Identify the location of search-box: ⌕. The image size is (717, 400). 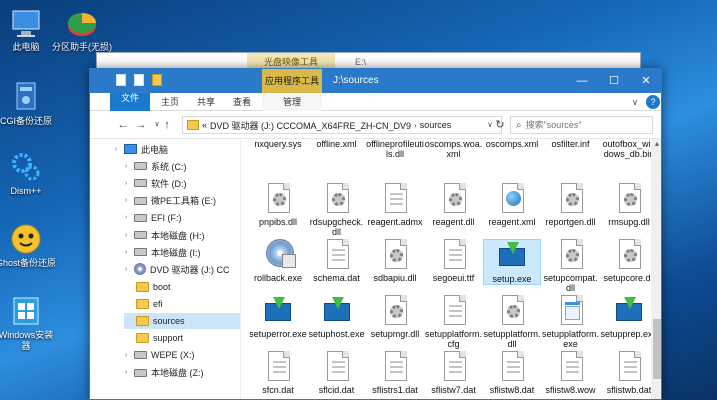
(581, 125).